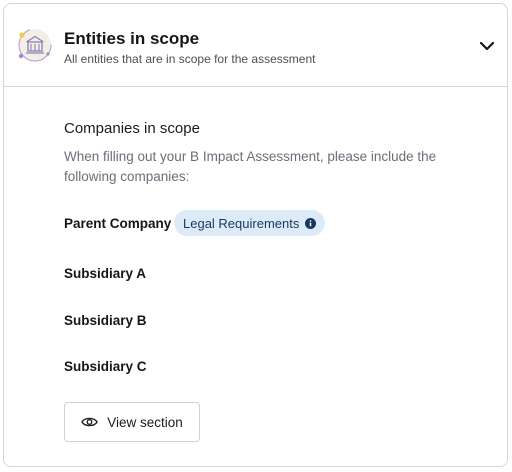 The image size is (512, 472). I want to click on view-section-label: View section, so click(145, 422).